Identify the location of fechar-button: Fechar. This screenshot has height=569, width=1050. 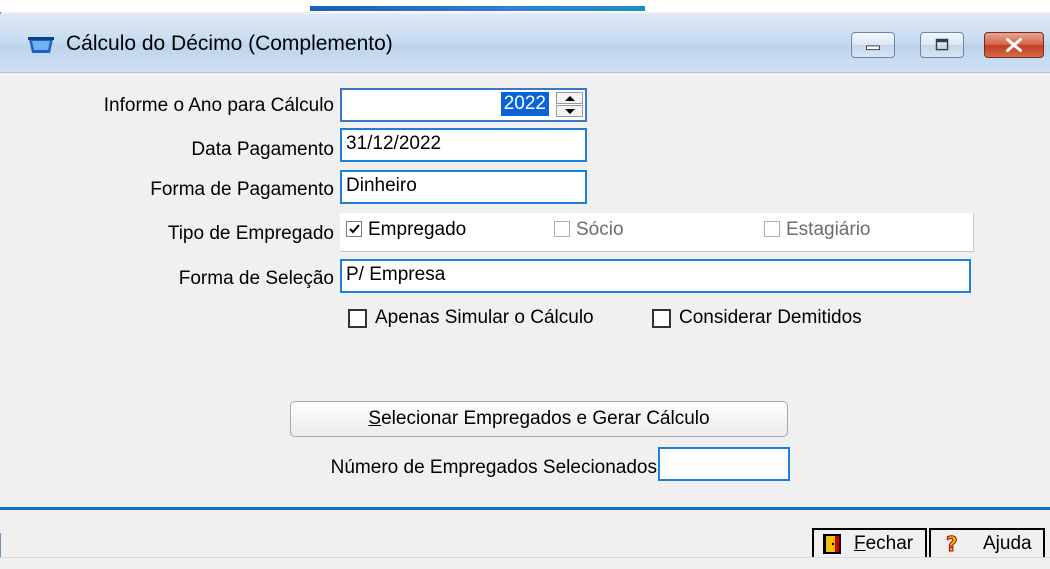
(869, 544).